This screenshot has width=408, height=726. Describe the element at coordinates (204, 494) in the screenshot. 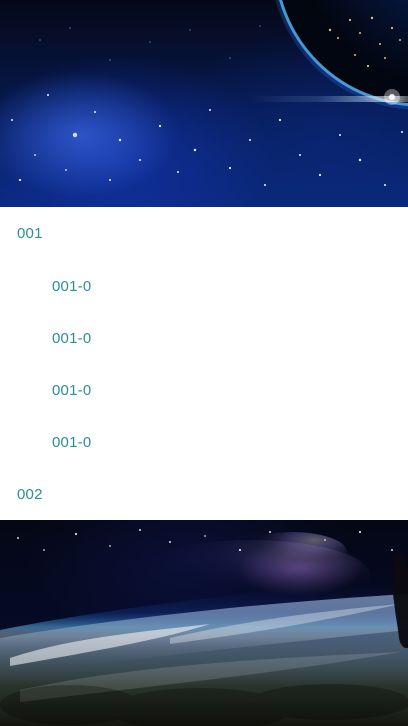

I see `menu-item-002: 002` at that location.